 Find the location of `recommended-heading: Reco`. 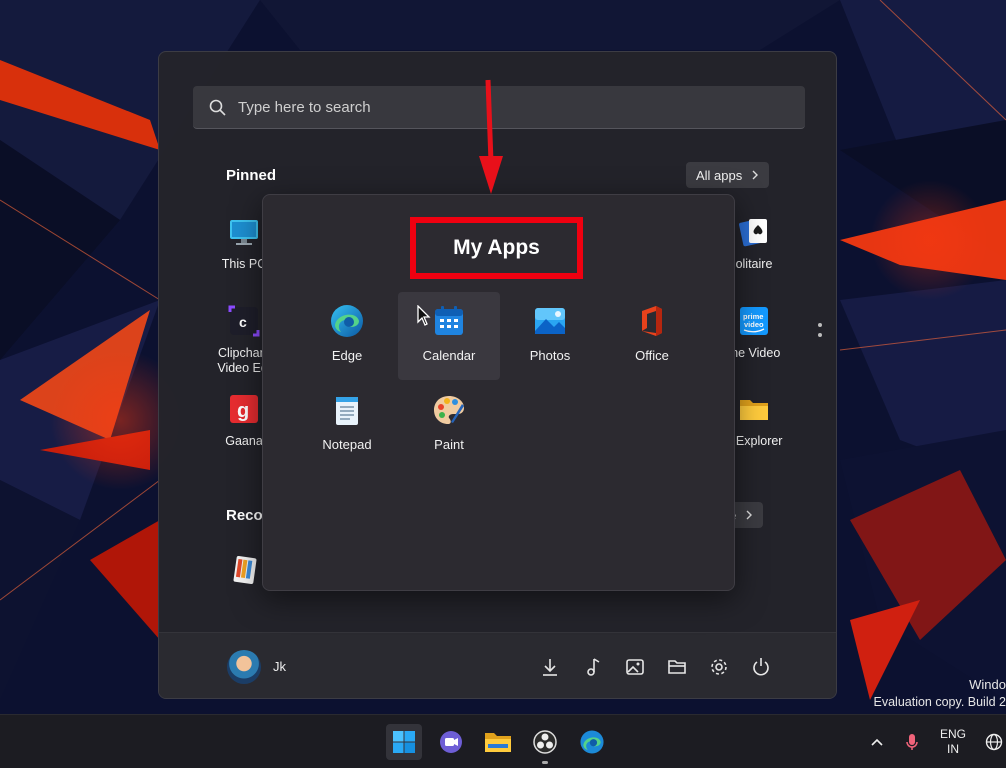

recommended-heading: Reco is located at coordinates (244, 515).